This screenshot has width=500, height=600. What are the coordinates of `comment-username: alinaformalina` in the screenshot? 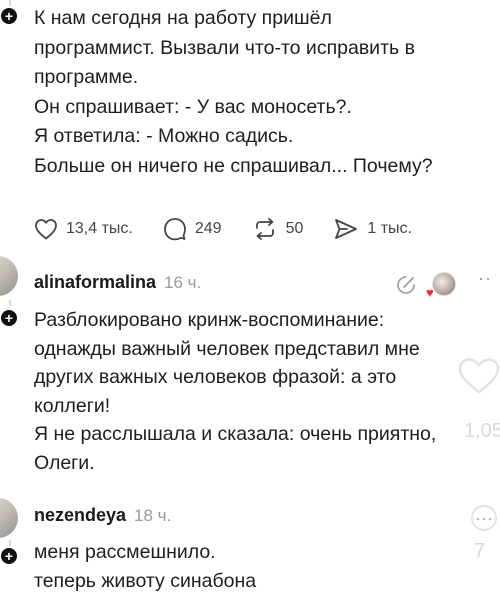 It's located at (95, 282).